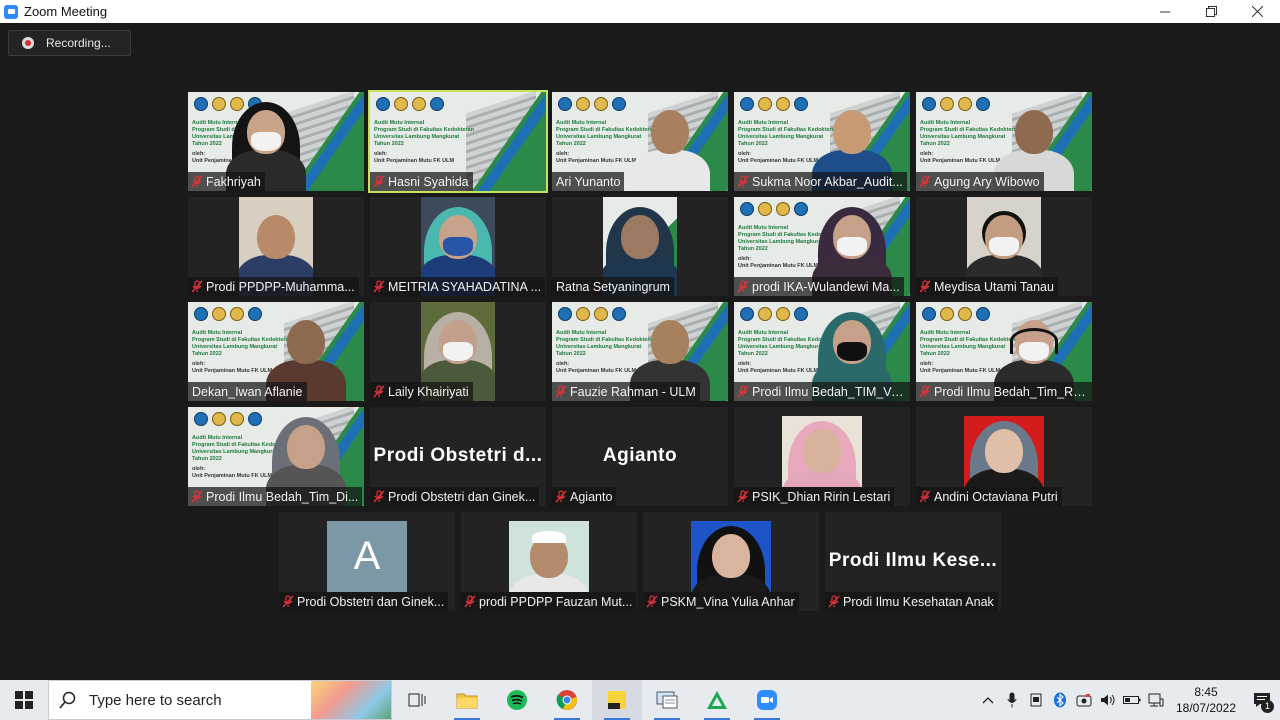 The height and width of the screenshot is (720, 1280). I want to click on participant-tile: PSIK_Dhian Ririn Lestari, so click(822, 456).